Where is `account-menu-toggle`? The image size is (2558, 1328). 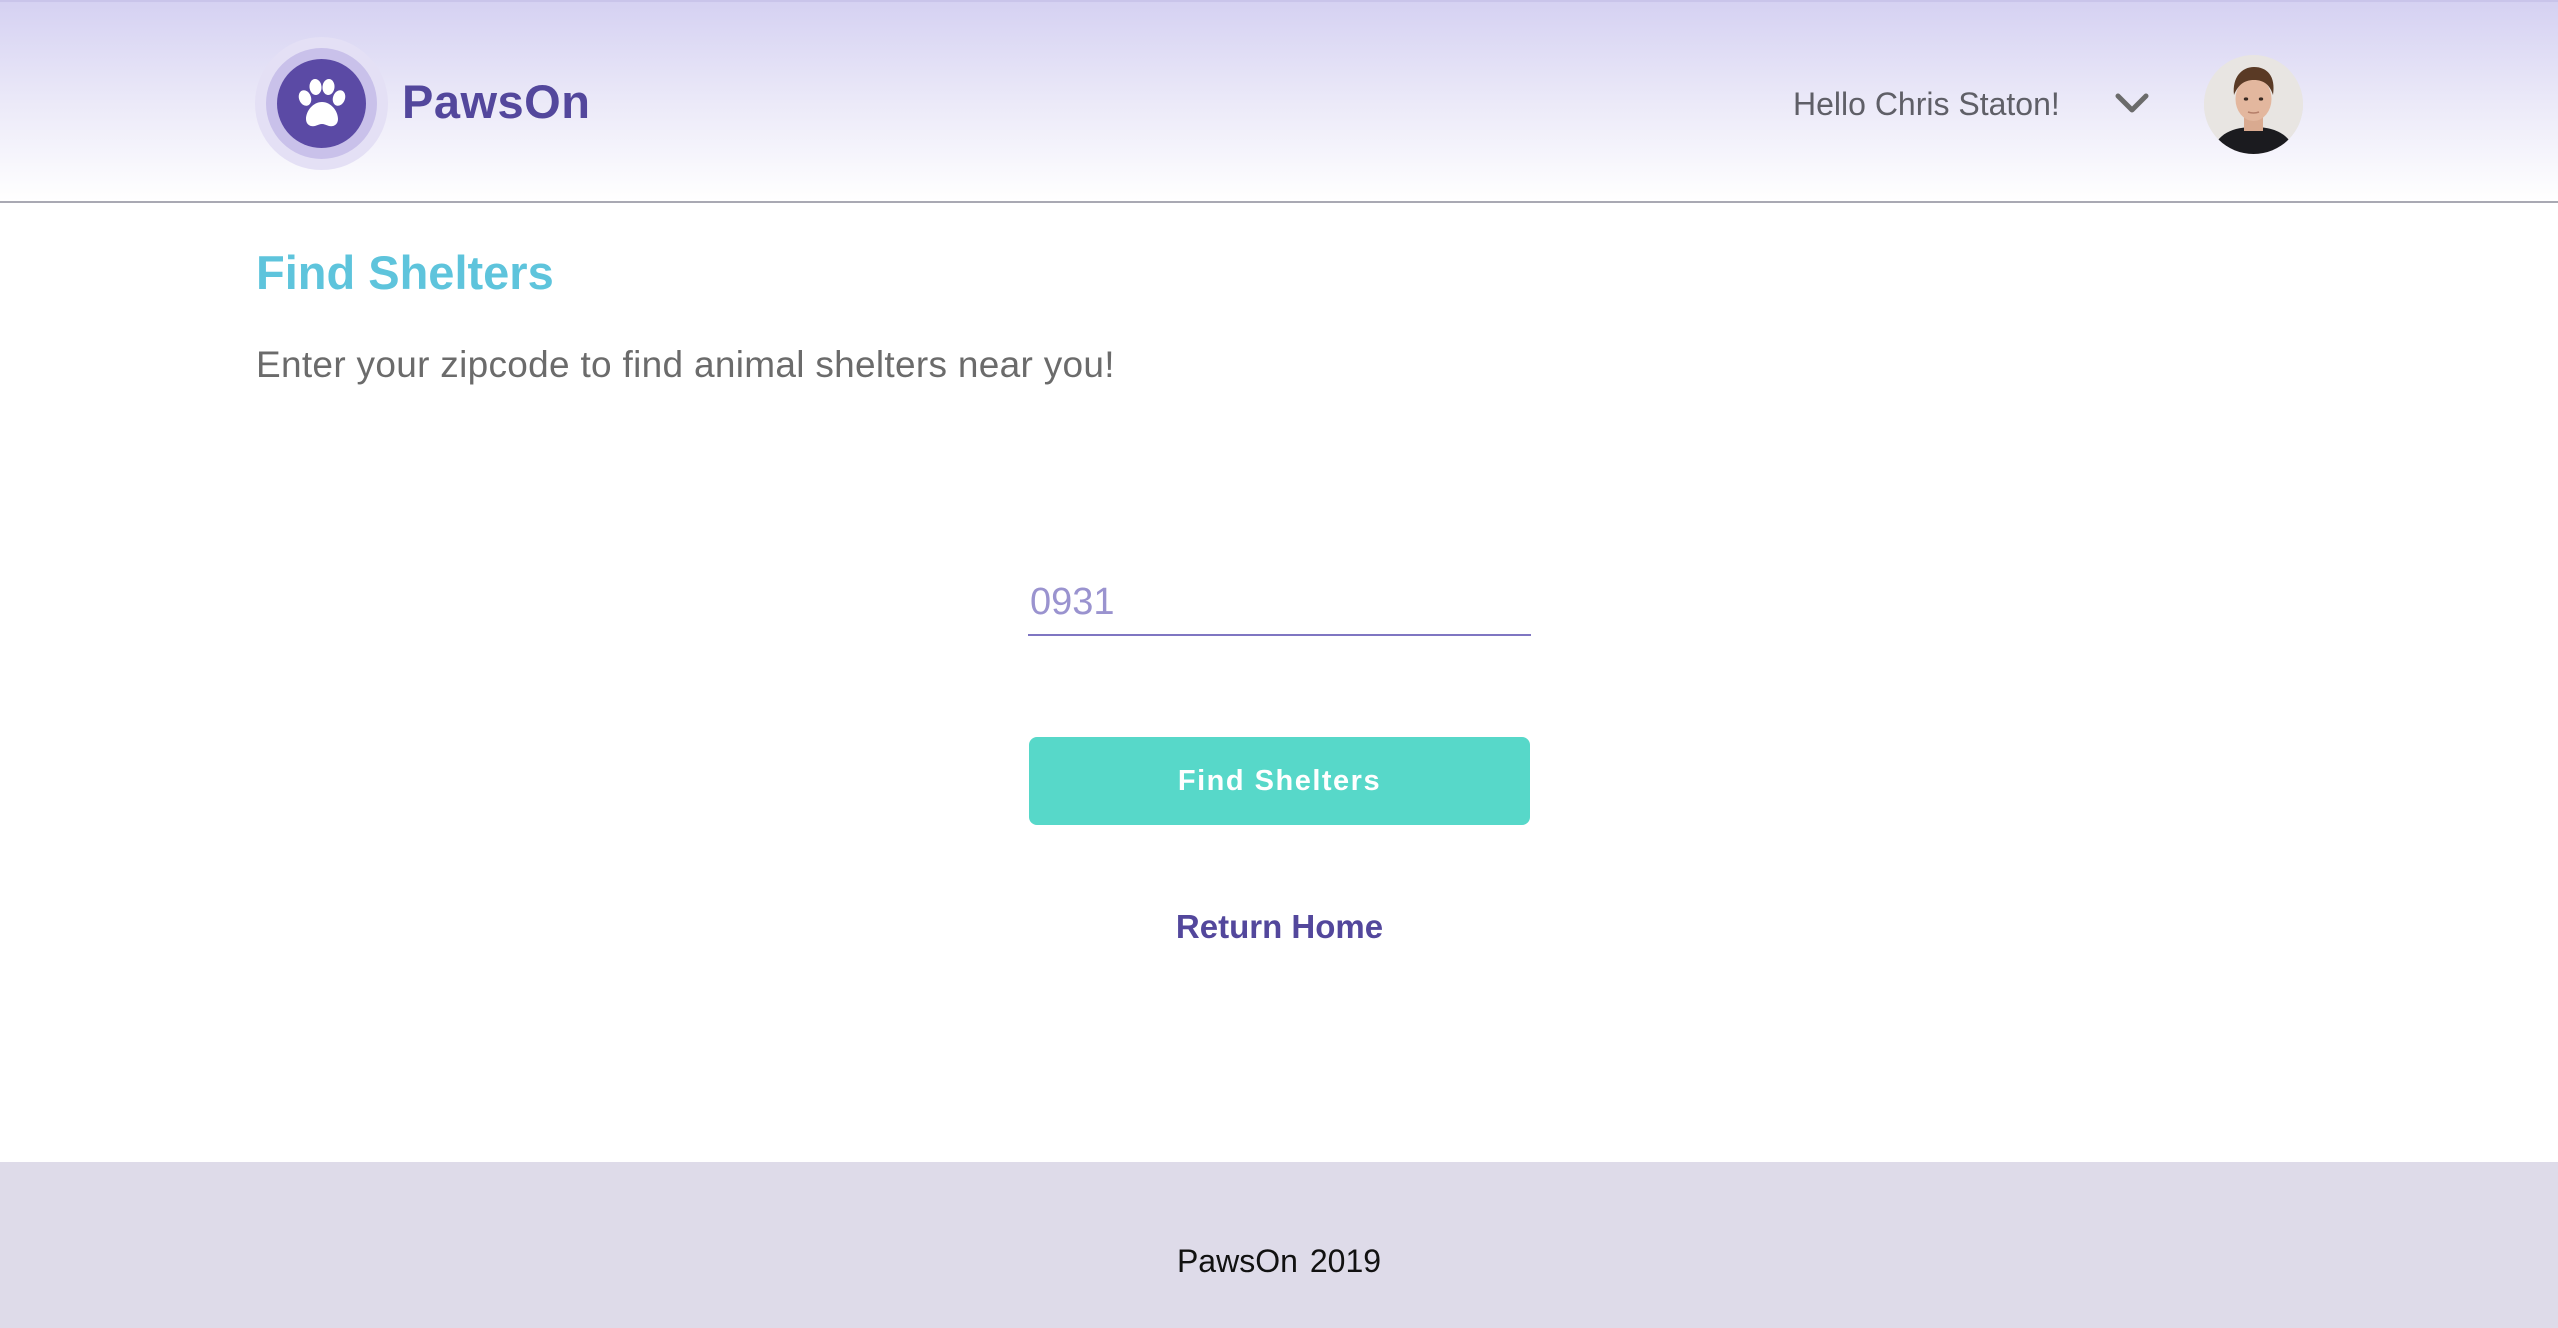 account-menu-toggle is located at coordinates (2132, 104).